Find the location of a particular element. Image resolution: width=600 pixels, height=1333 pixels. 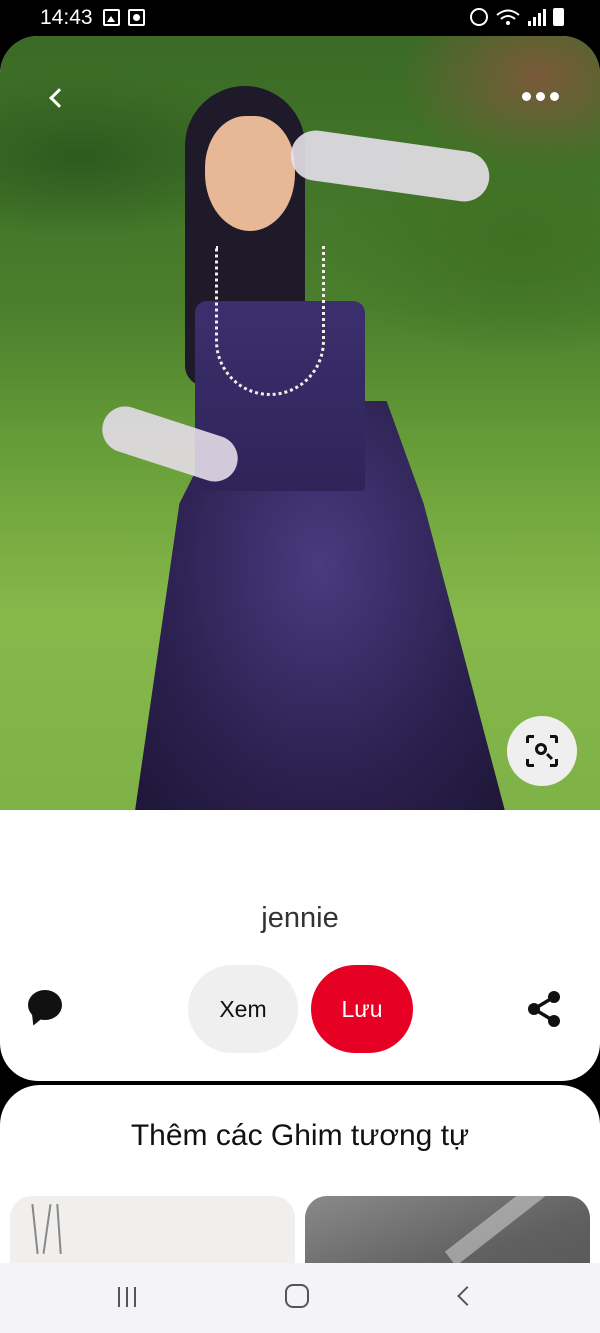

image-icon is located at coordinates (111, 17).